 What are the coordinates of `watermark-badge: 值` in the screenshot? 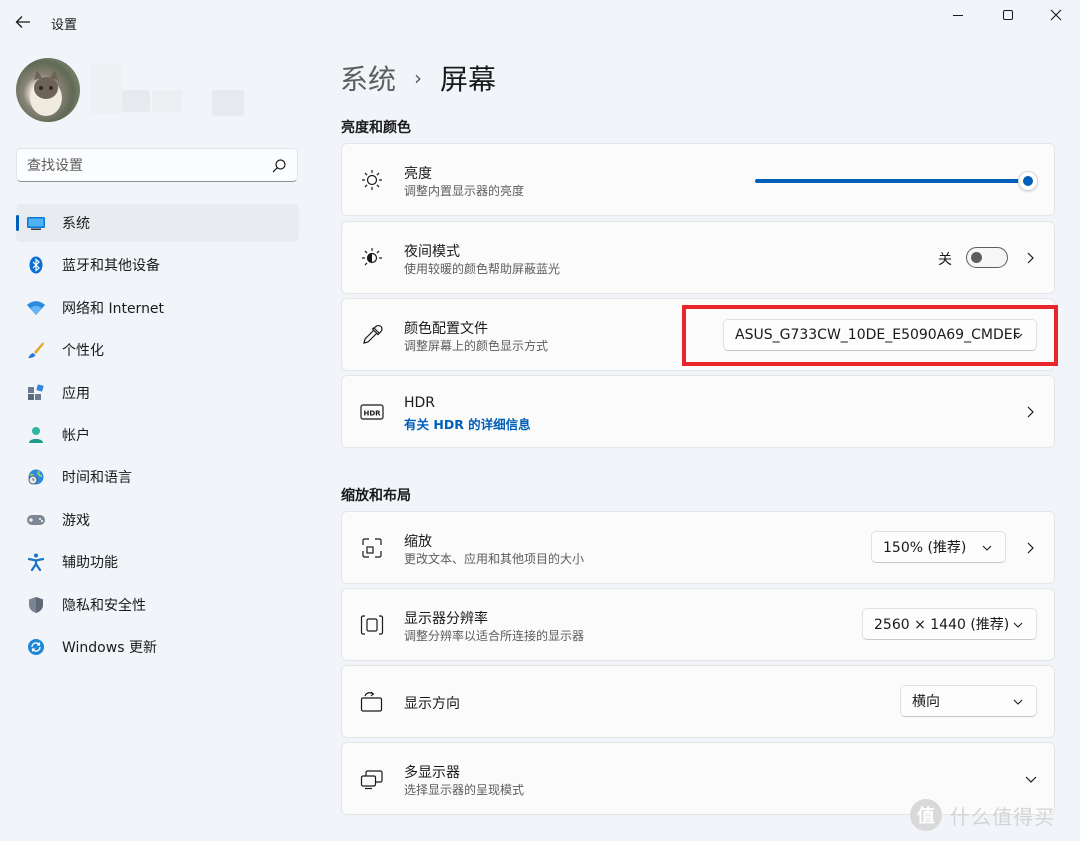 It's located at (926, 815).